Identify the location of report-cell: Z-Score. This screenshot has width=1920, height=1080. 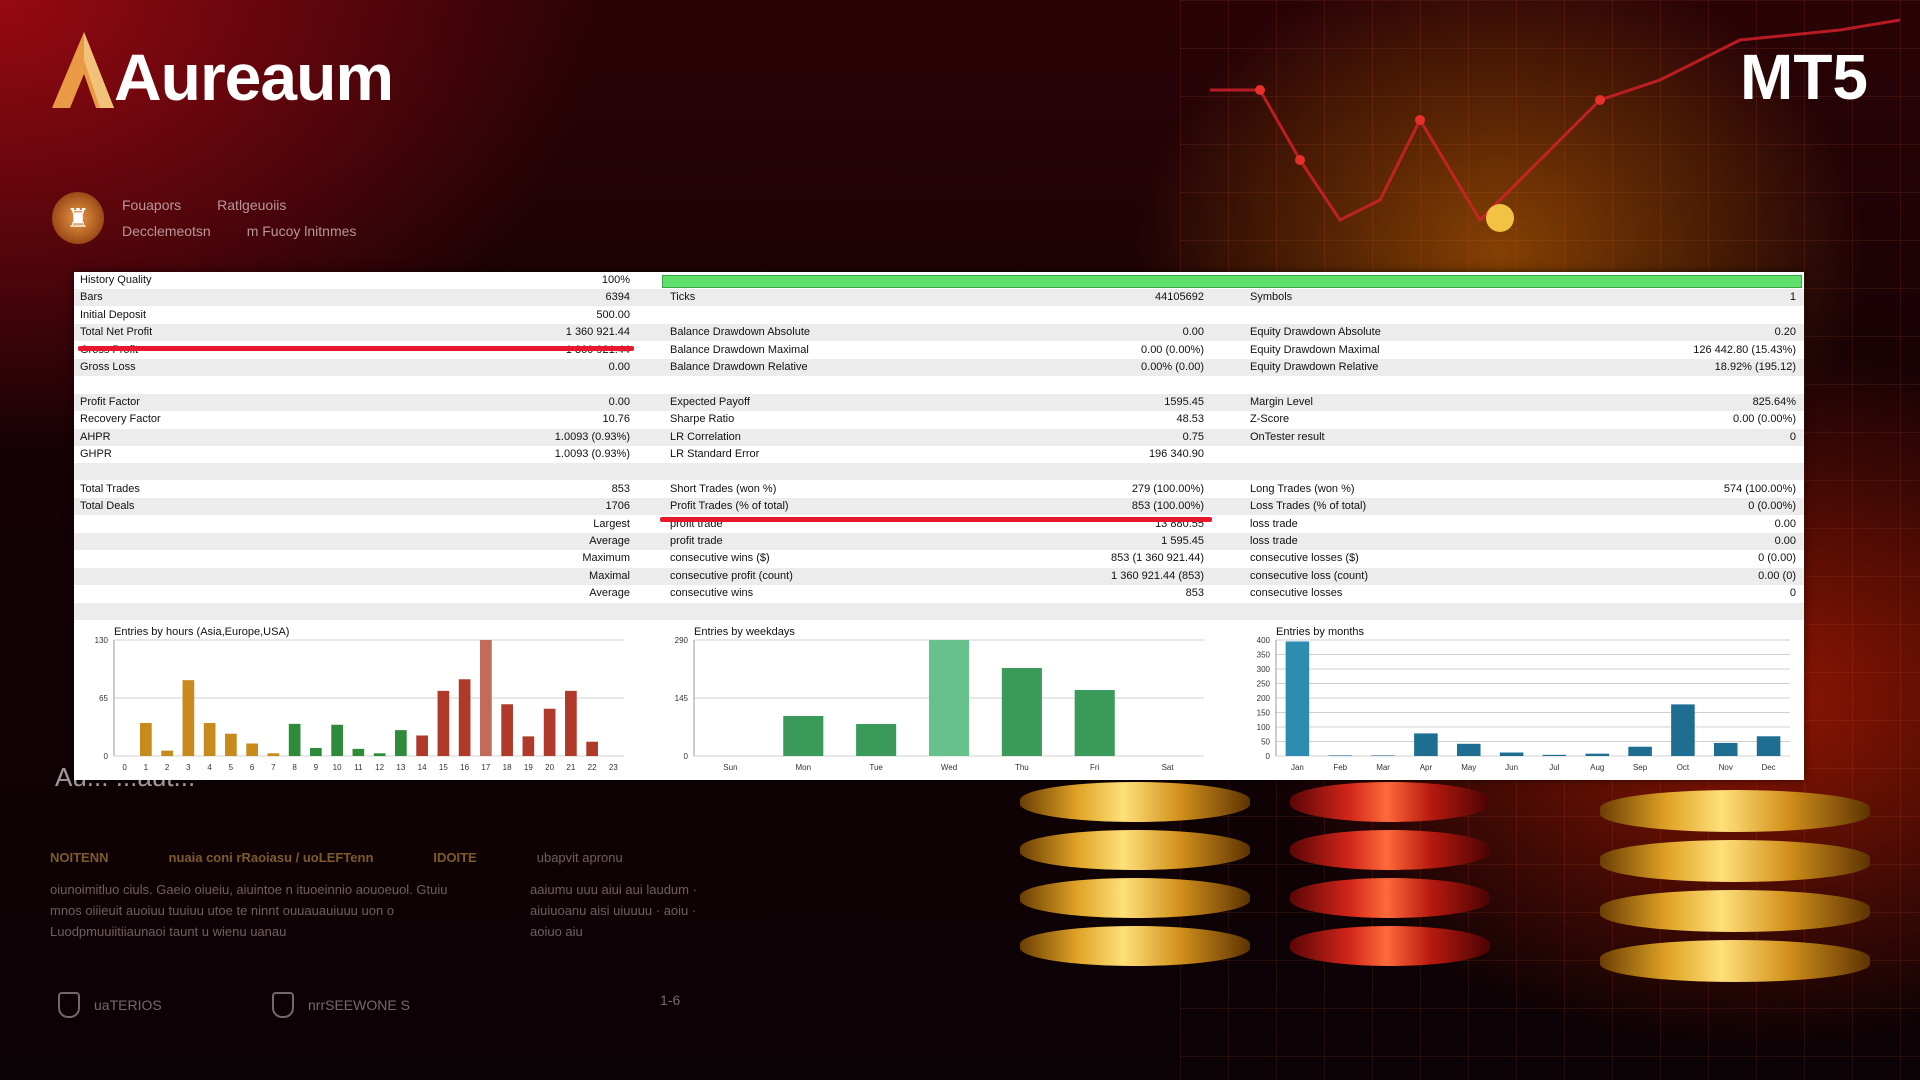
(1270, 419).